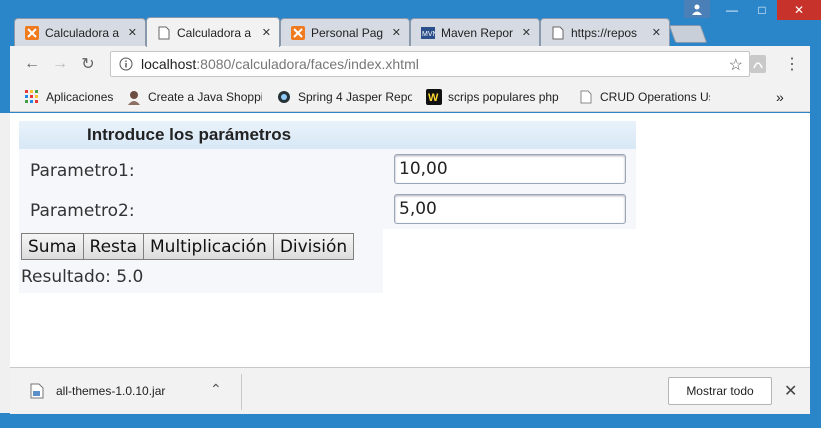 Image resolution: width=821 pixels, height=428 pixels. I want to click on info-icon, so click(126, 64).